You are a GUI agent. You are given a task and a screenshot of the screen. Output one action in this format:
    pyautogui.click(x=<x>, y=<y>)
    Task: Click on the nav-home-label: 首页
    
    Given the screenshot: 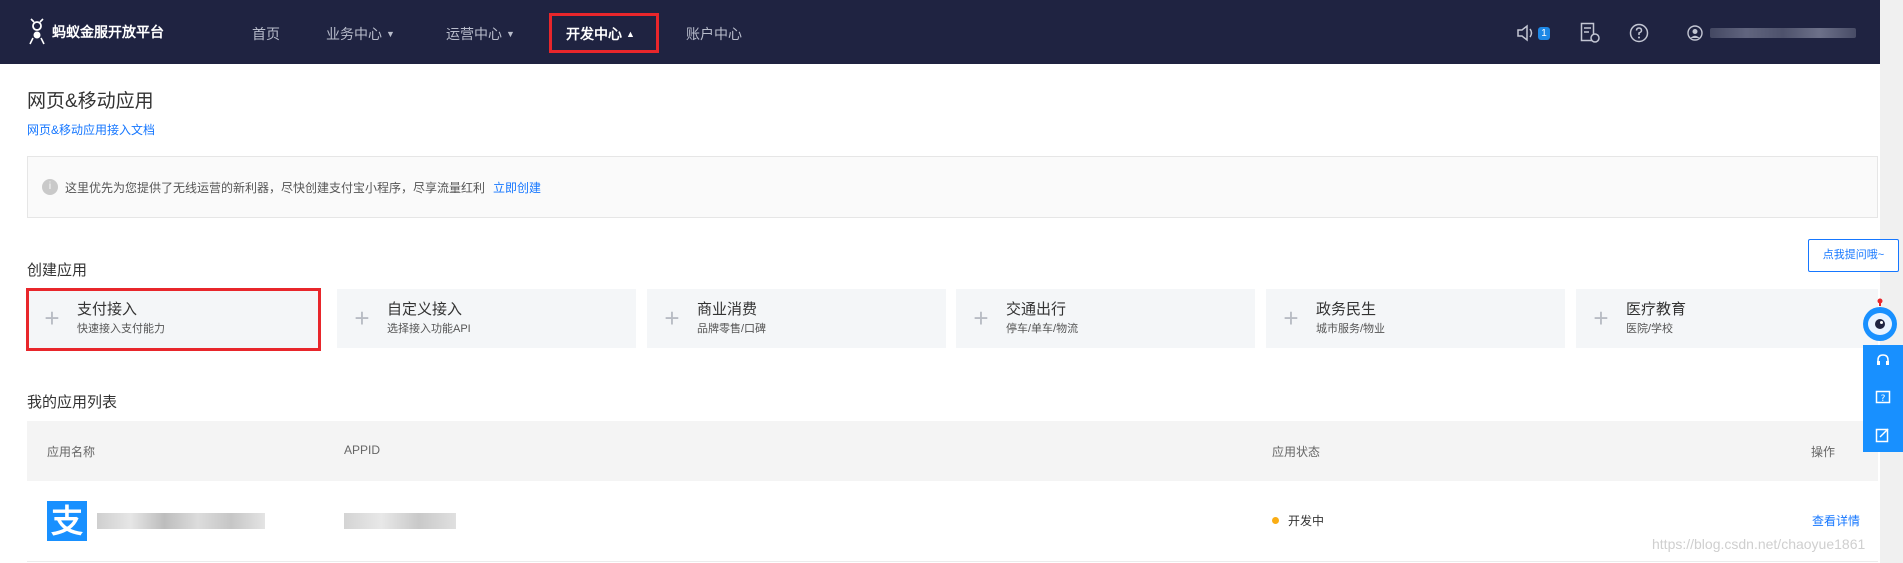 What is the action you would take?
    pyautogui.click(x=266, y=34)
    